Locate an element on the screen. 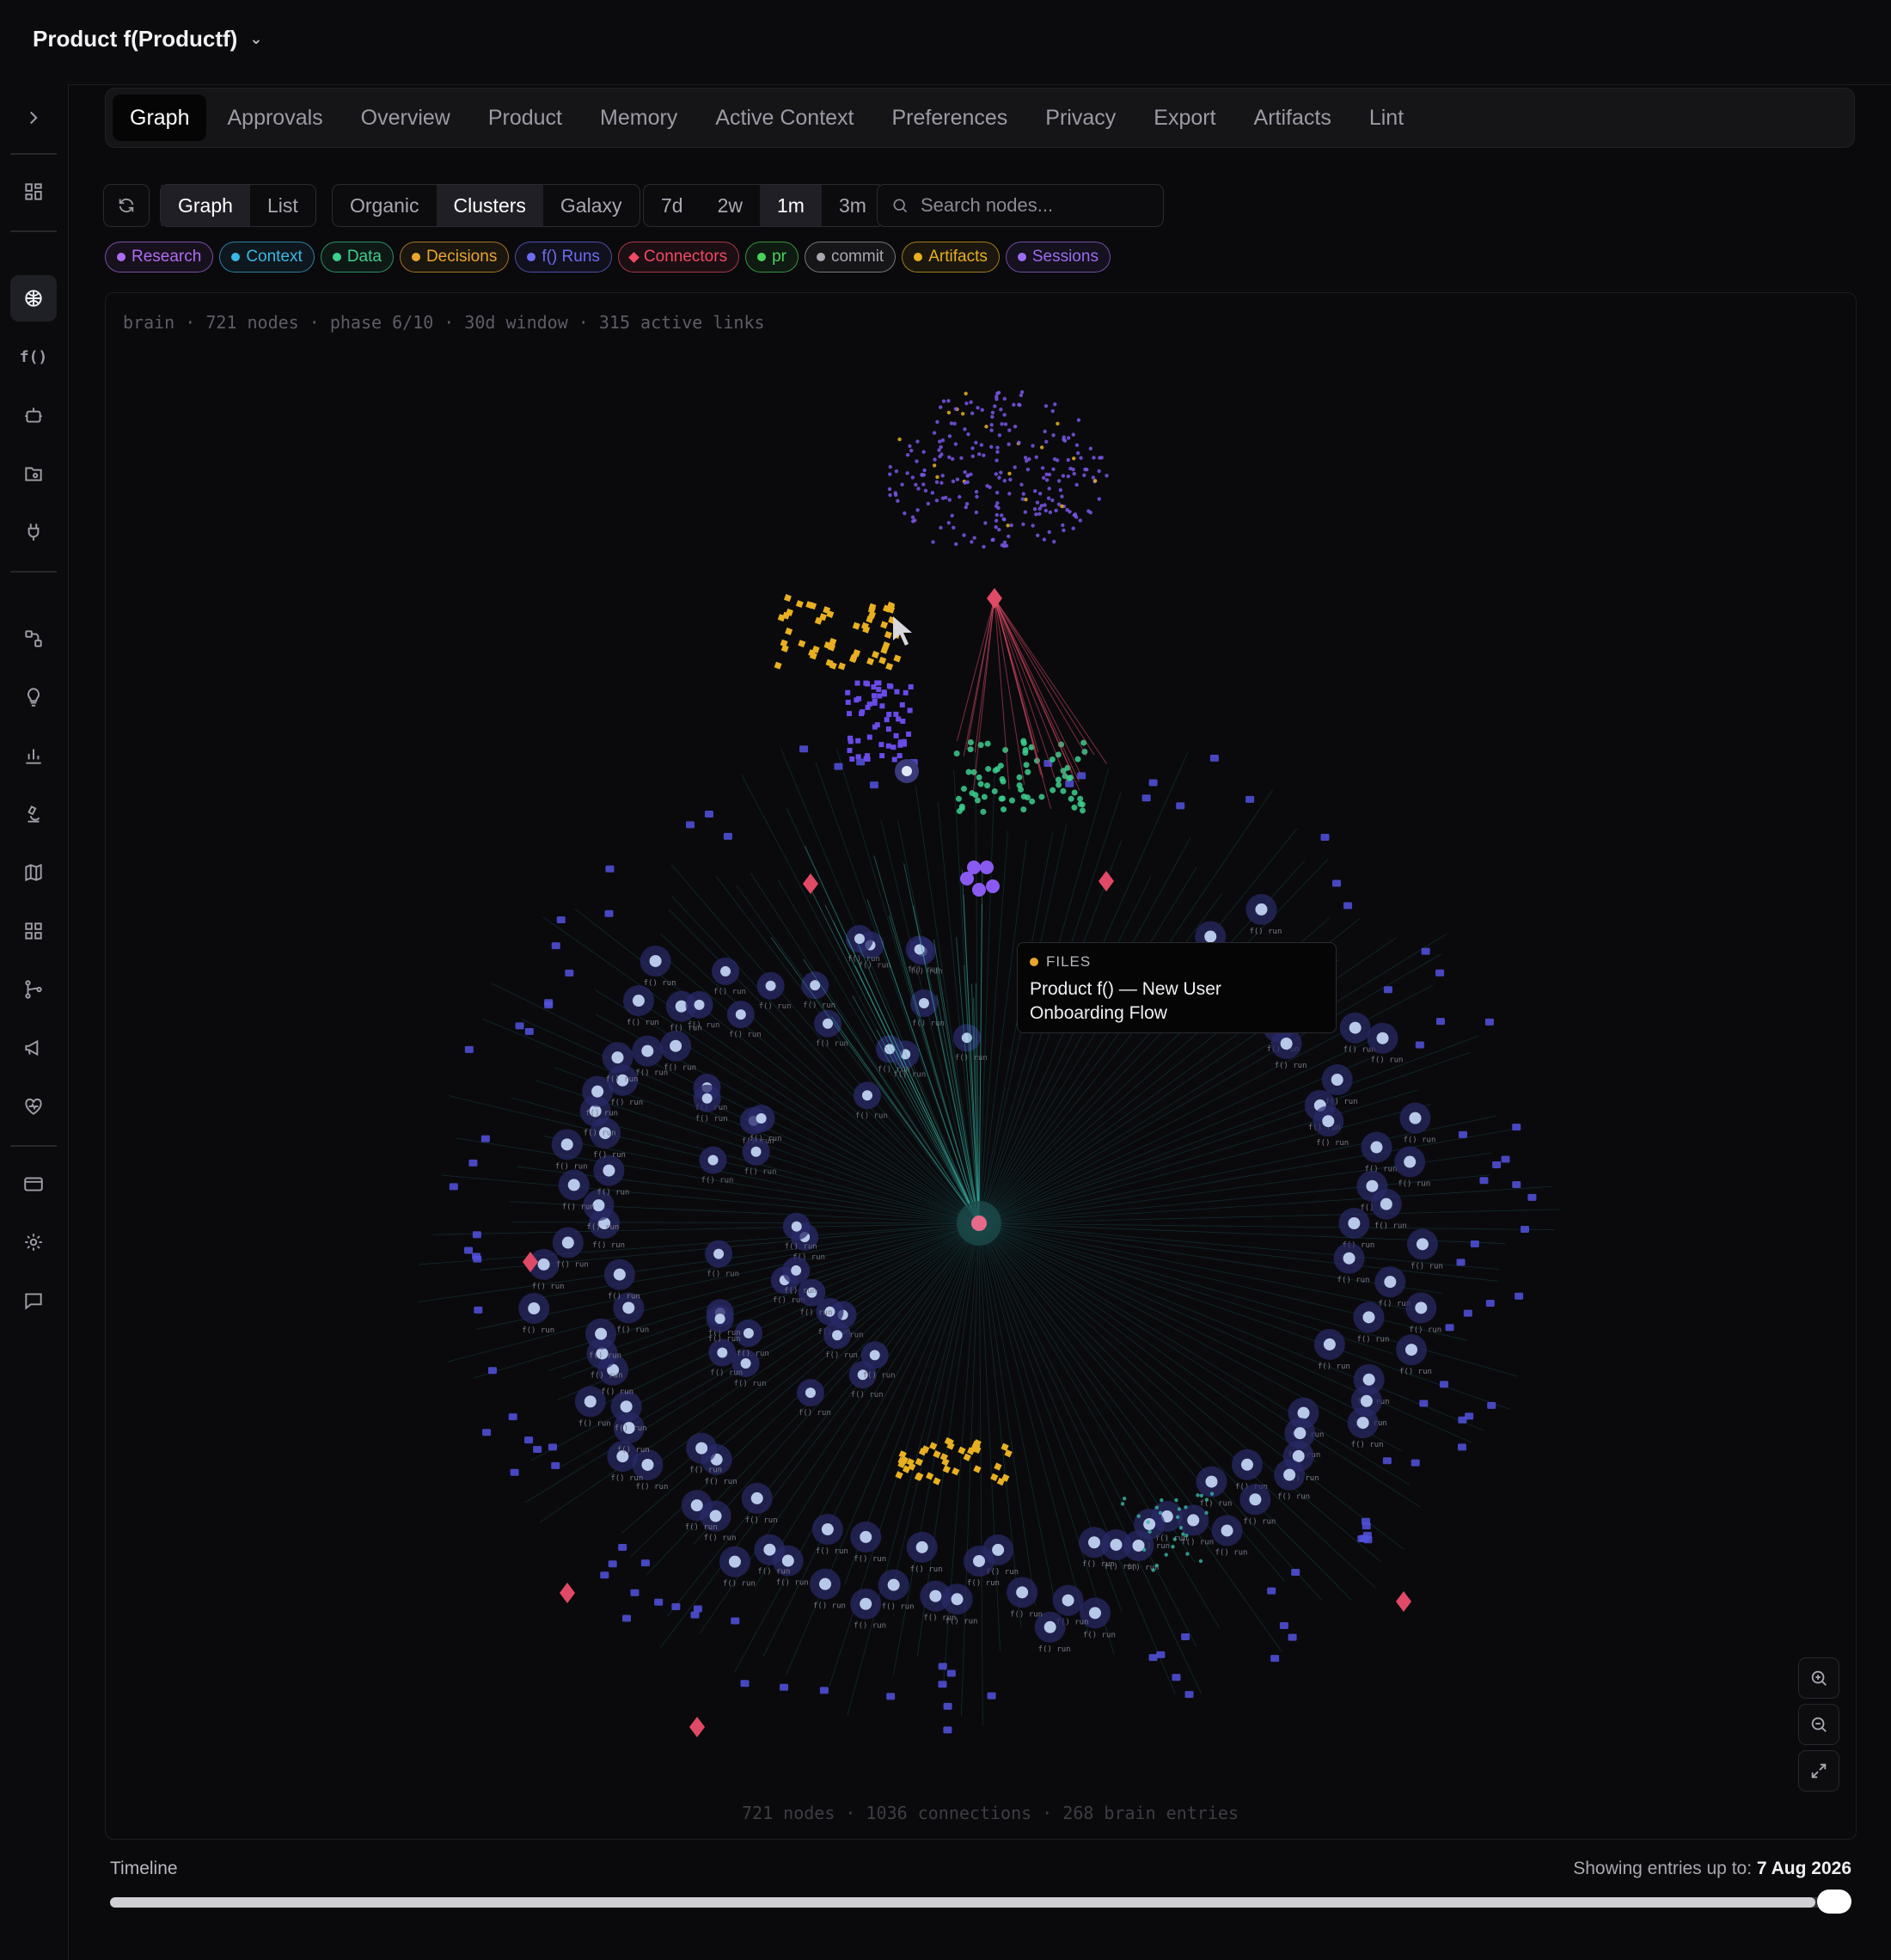 The height and width of the screenshot is (1960, 1891). function-icon: f() is located at coordinates (33, 357).